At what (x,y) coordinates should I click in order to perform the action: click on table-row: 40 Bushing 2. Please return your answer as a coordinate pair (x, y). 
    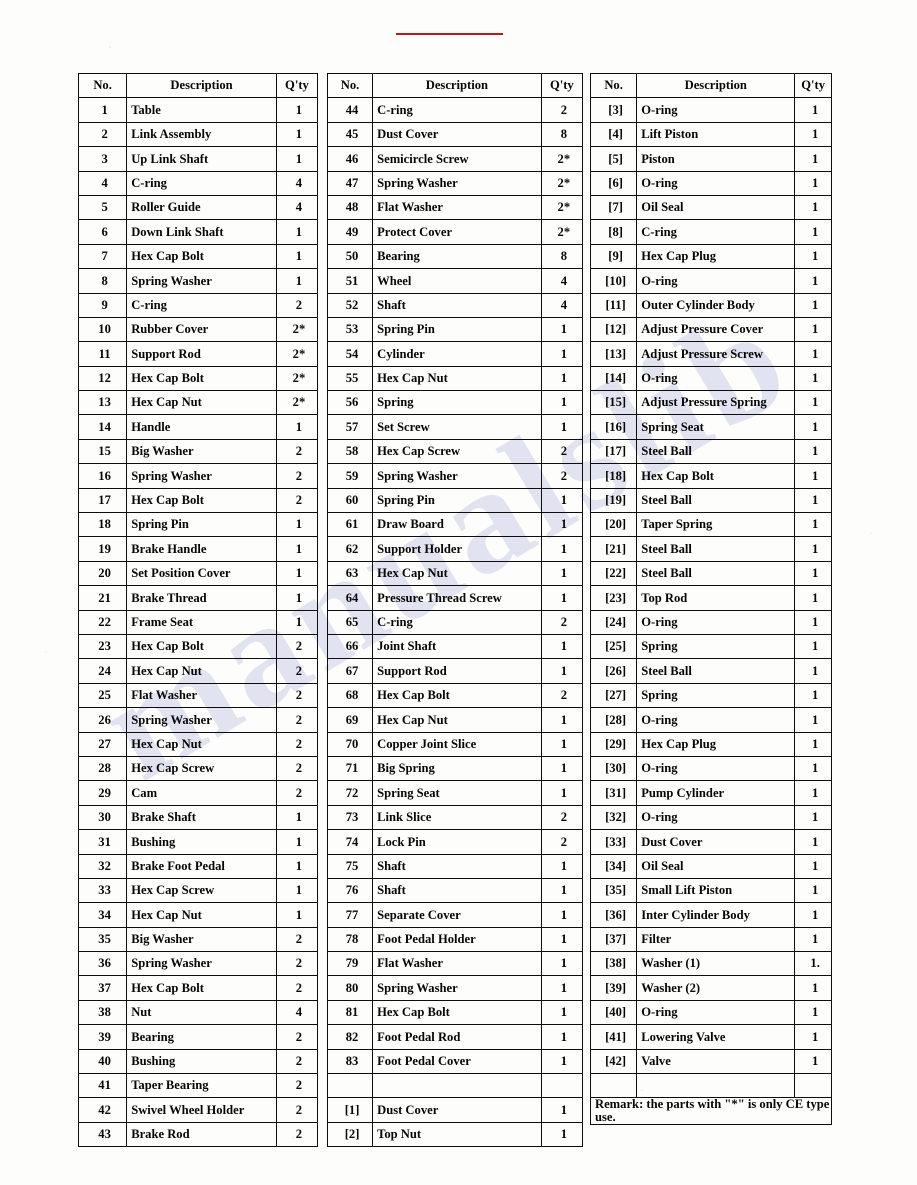
    Looking at the image, I should click on (198, 1061).